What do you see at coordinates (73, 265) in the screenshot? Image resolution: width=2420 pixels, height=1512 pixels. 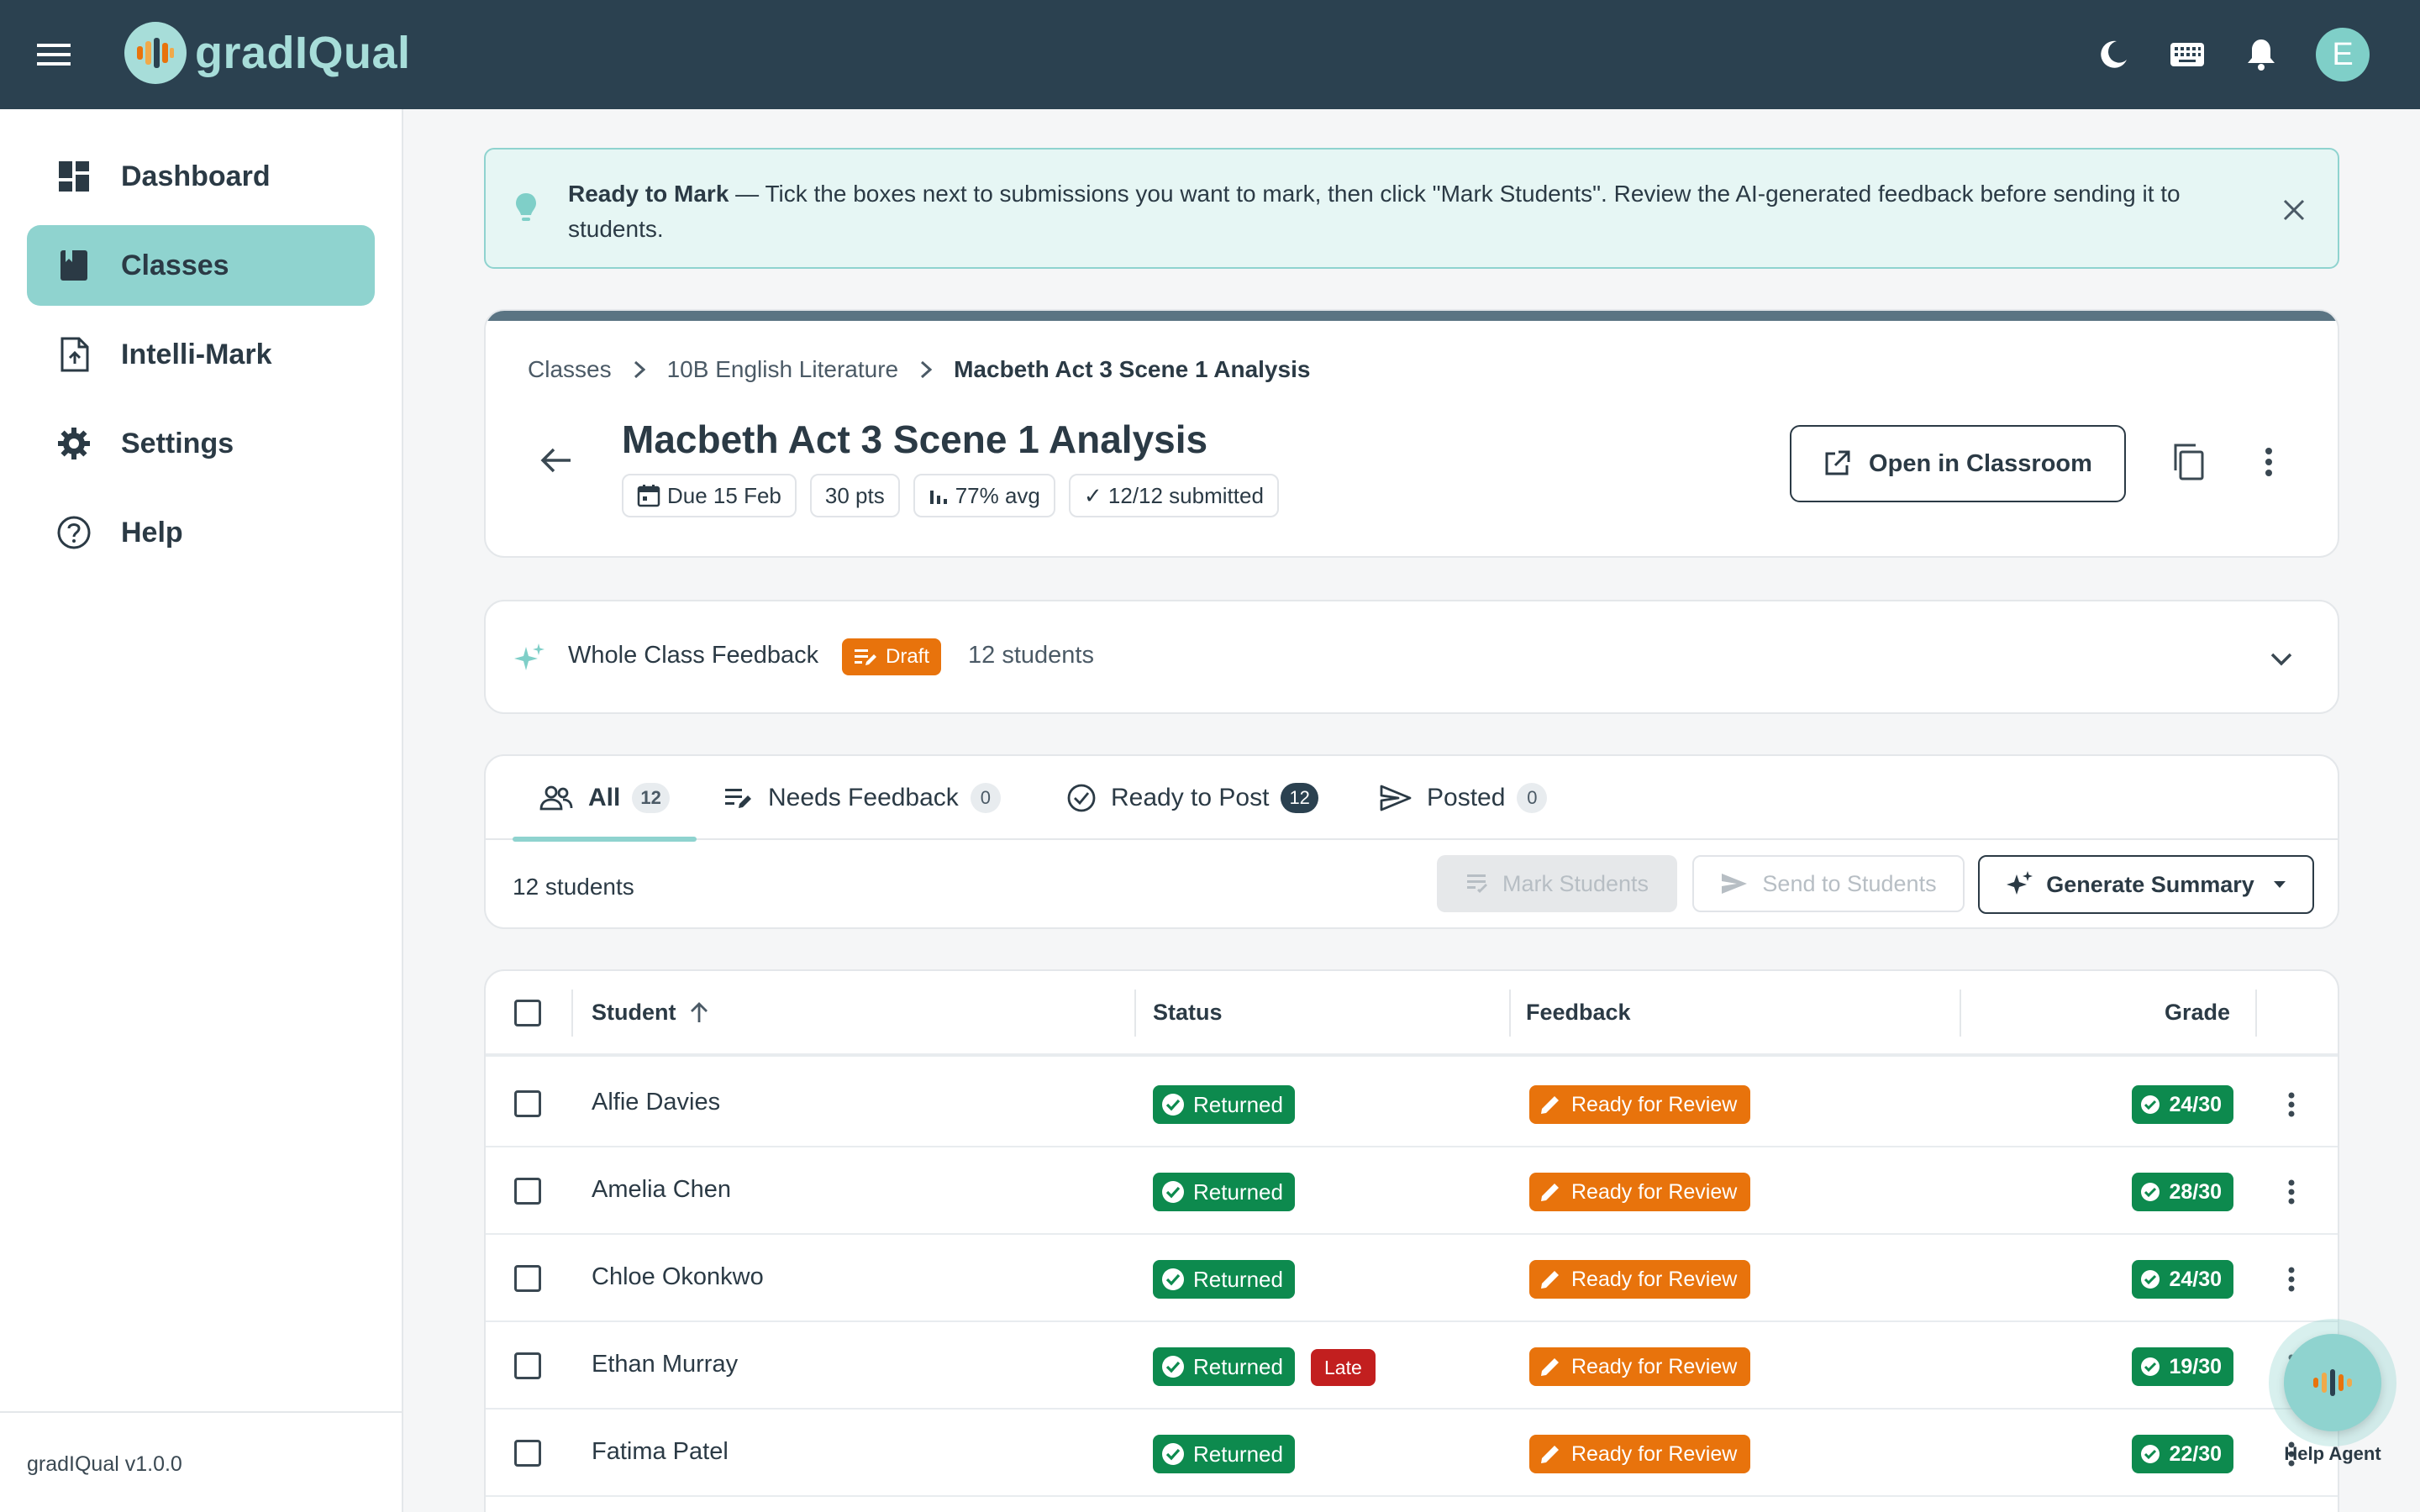 I see `book-icon` at bounding box center [73, 265].